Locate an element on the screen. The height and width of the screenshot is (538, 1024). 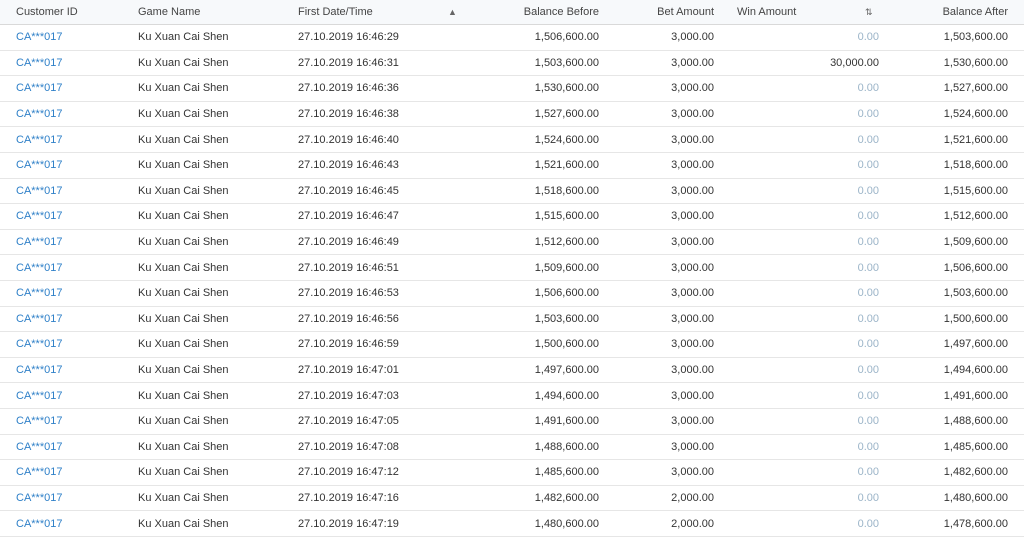
date-time-cell: 27.10.2019 16:46:38 is located at coordinates (348, 114).